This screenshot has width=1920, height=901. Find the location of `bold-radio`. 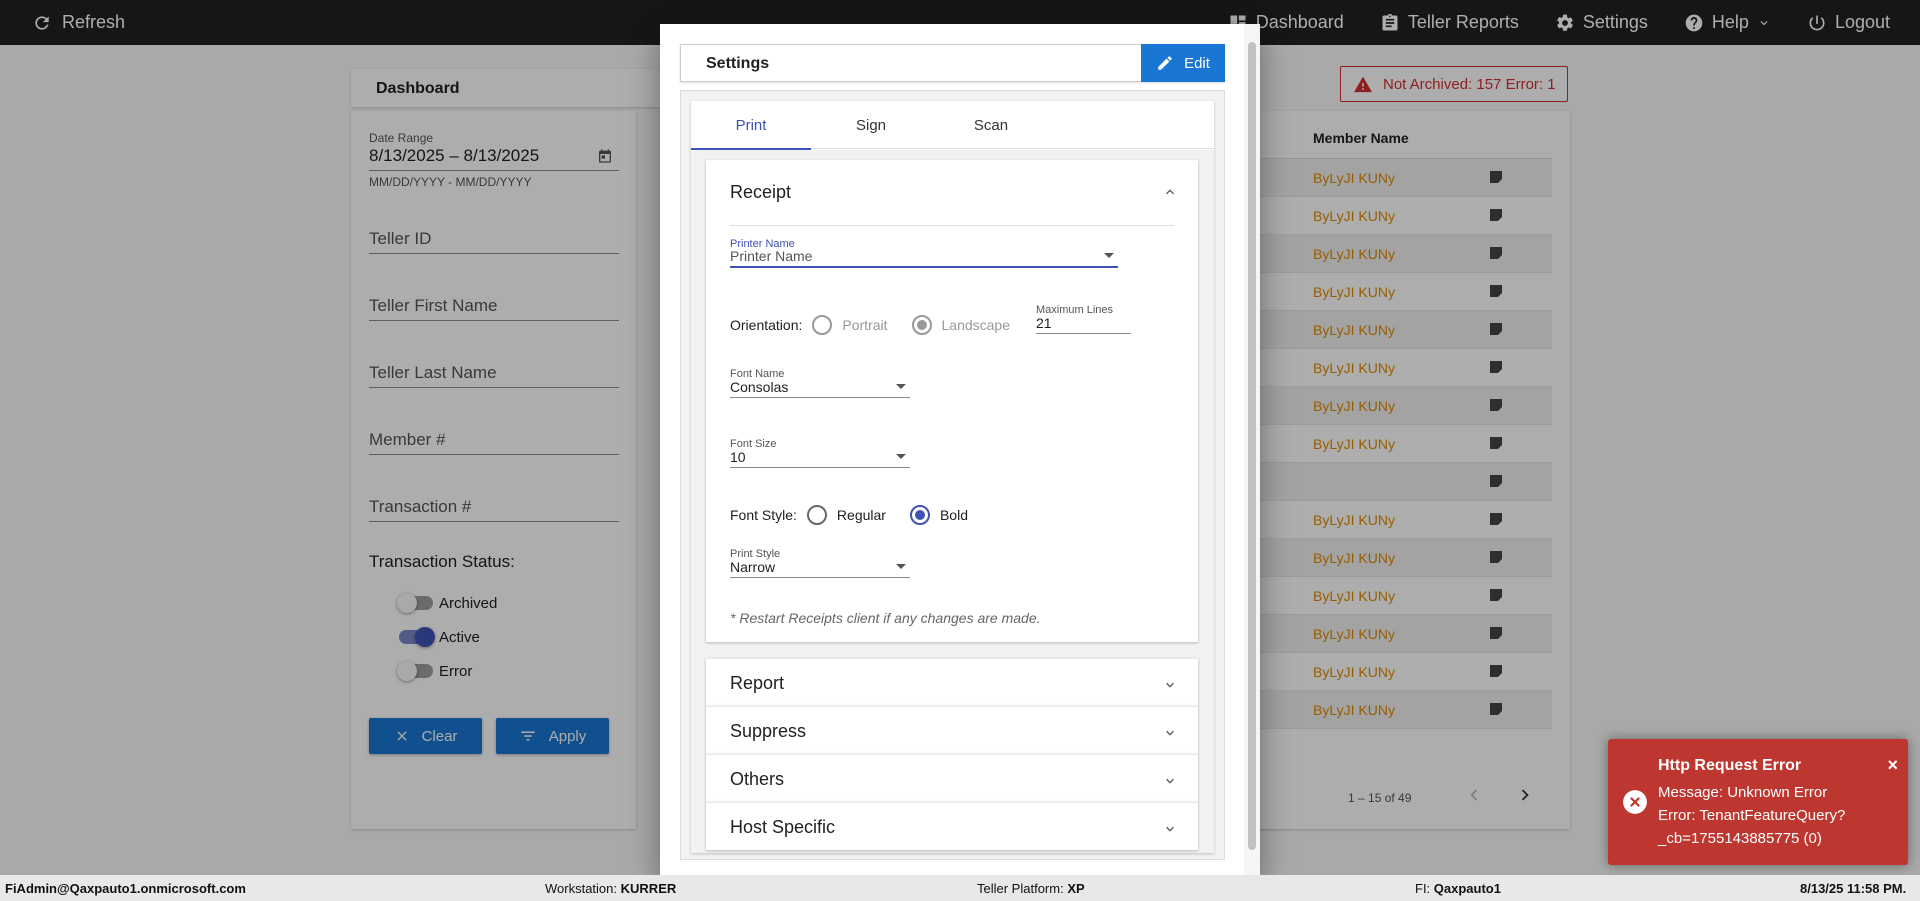

bold-radio is located at coordinates (919, 515).